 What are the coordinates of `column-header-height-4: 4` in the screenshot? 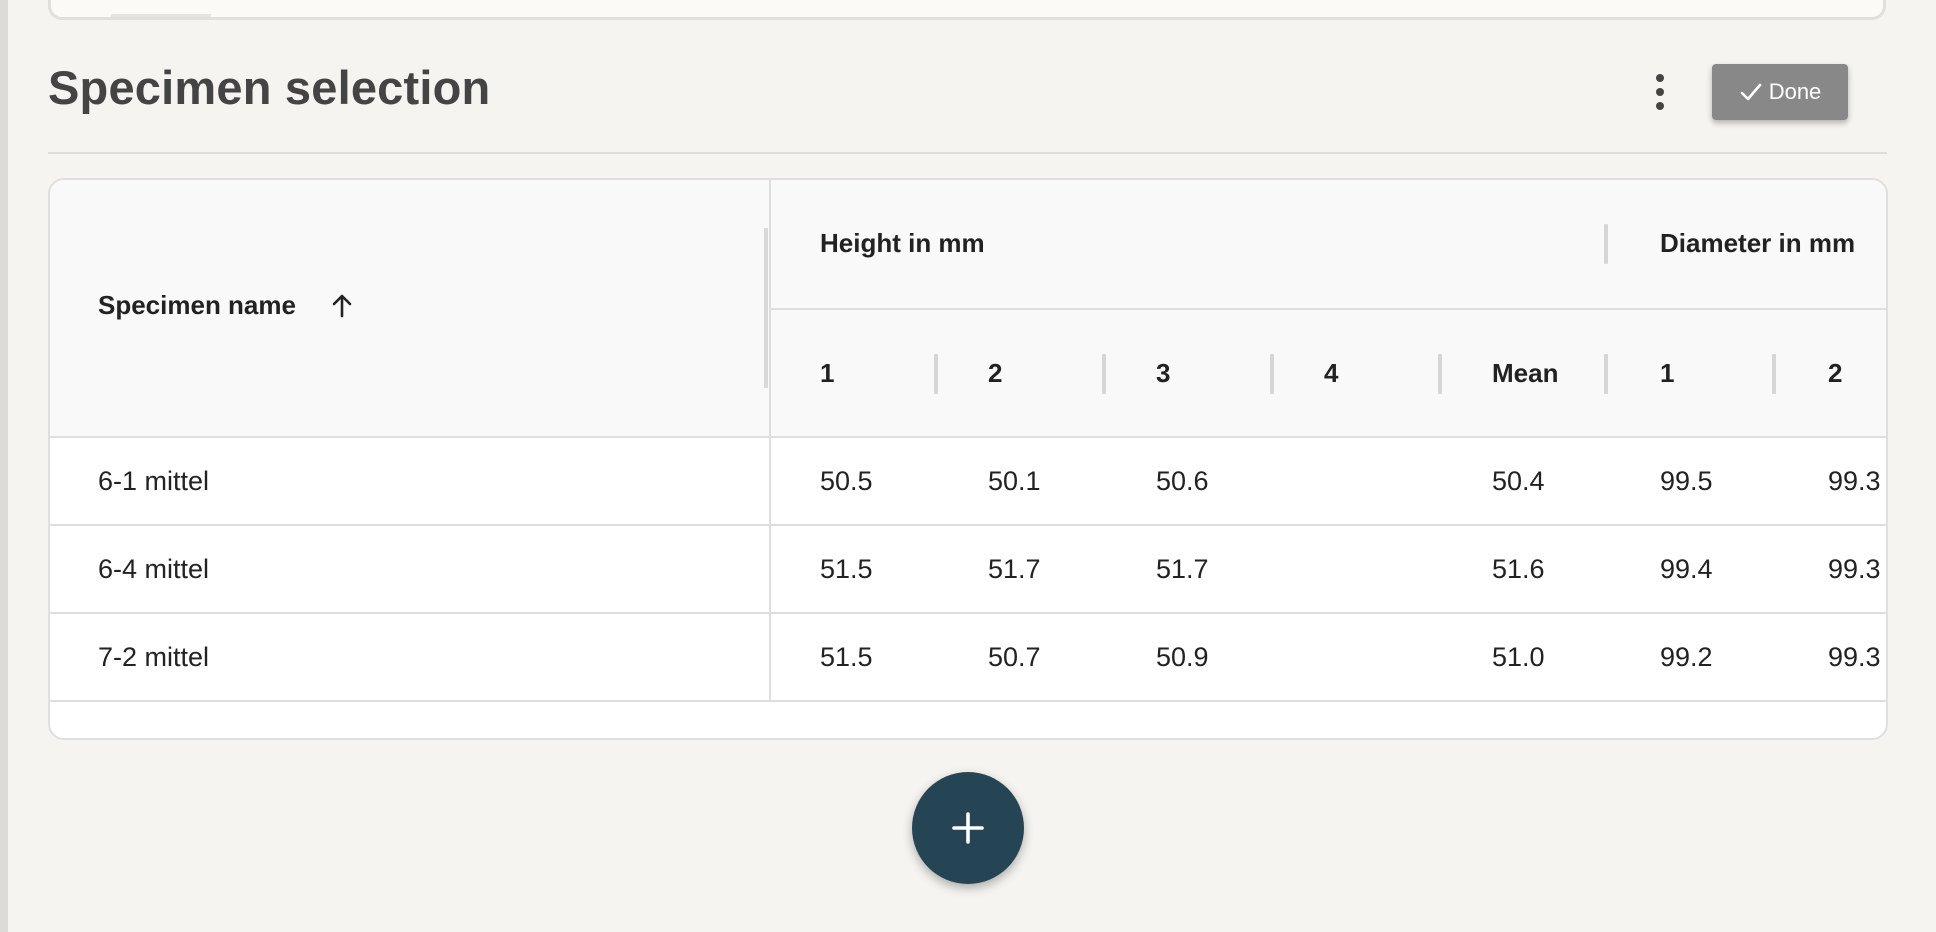 It's located at (1331, 373).